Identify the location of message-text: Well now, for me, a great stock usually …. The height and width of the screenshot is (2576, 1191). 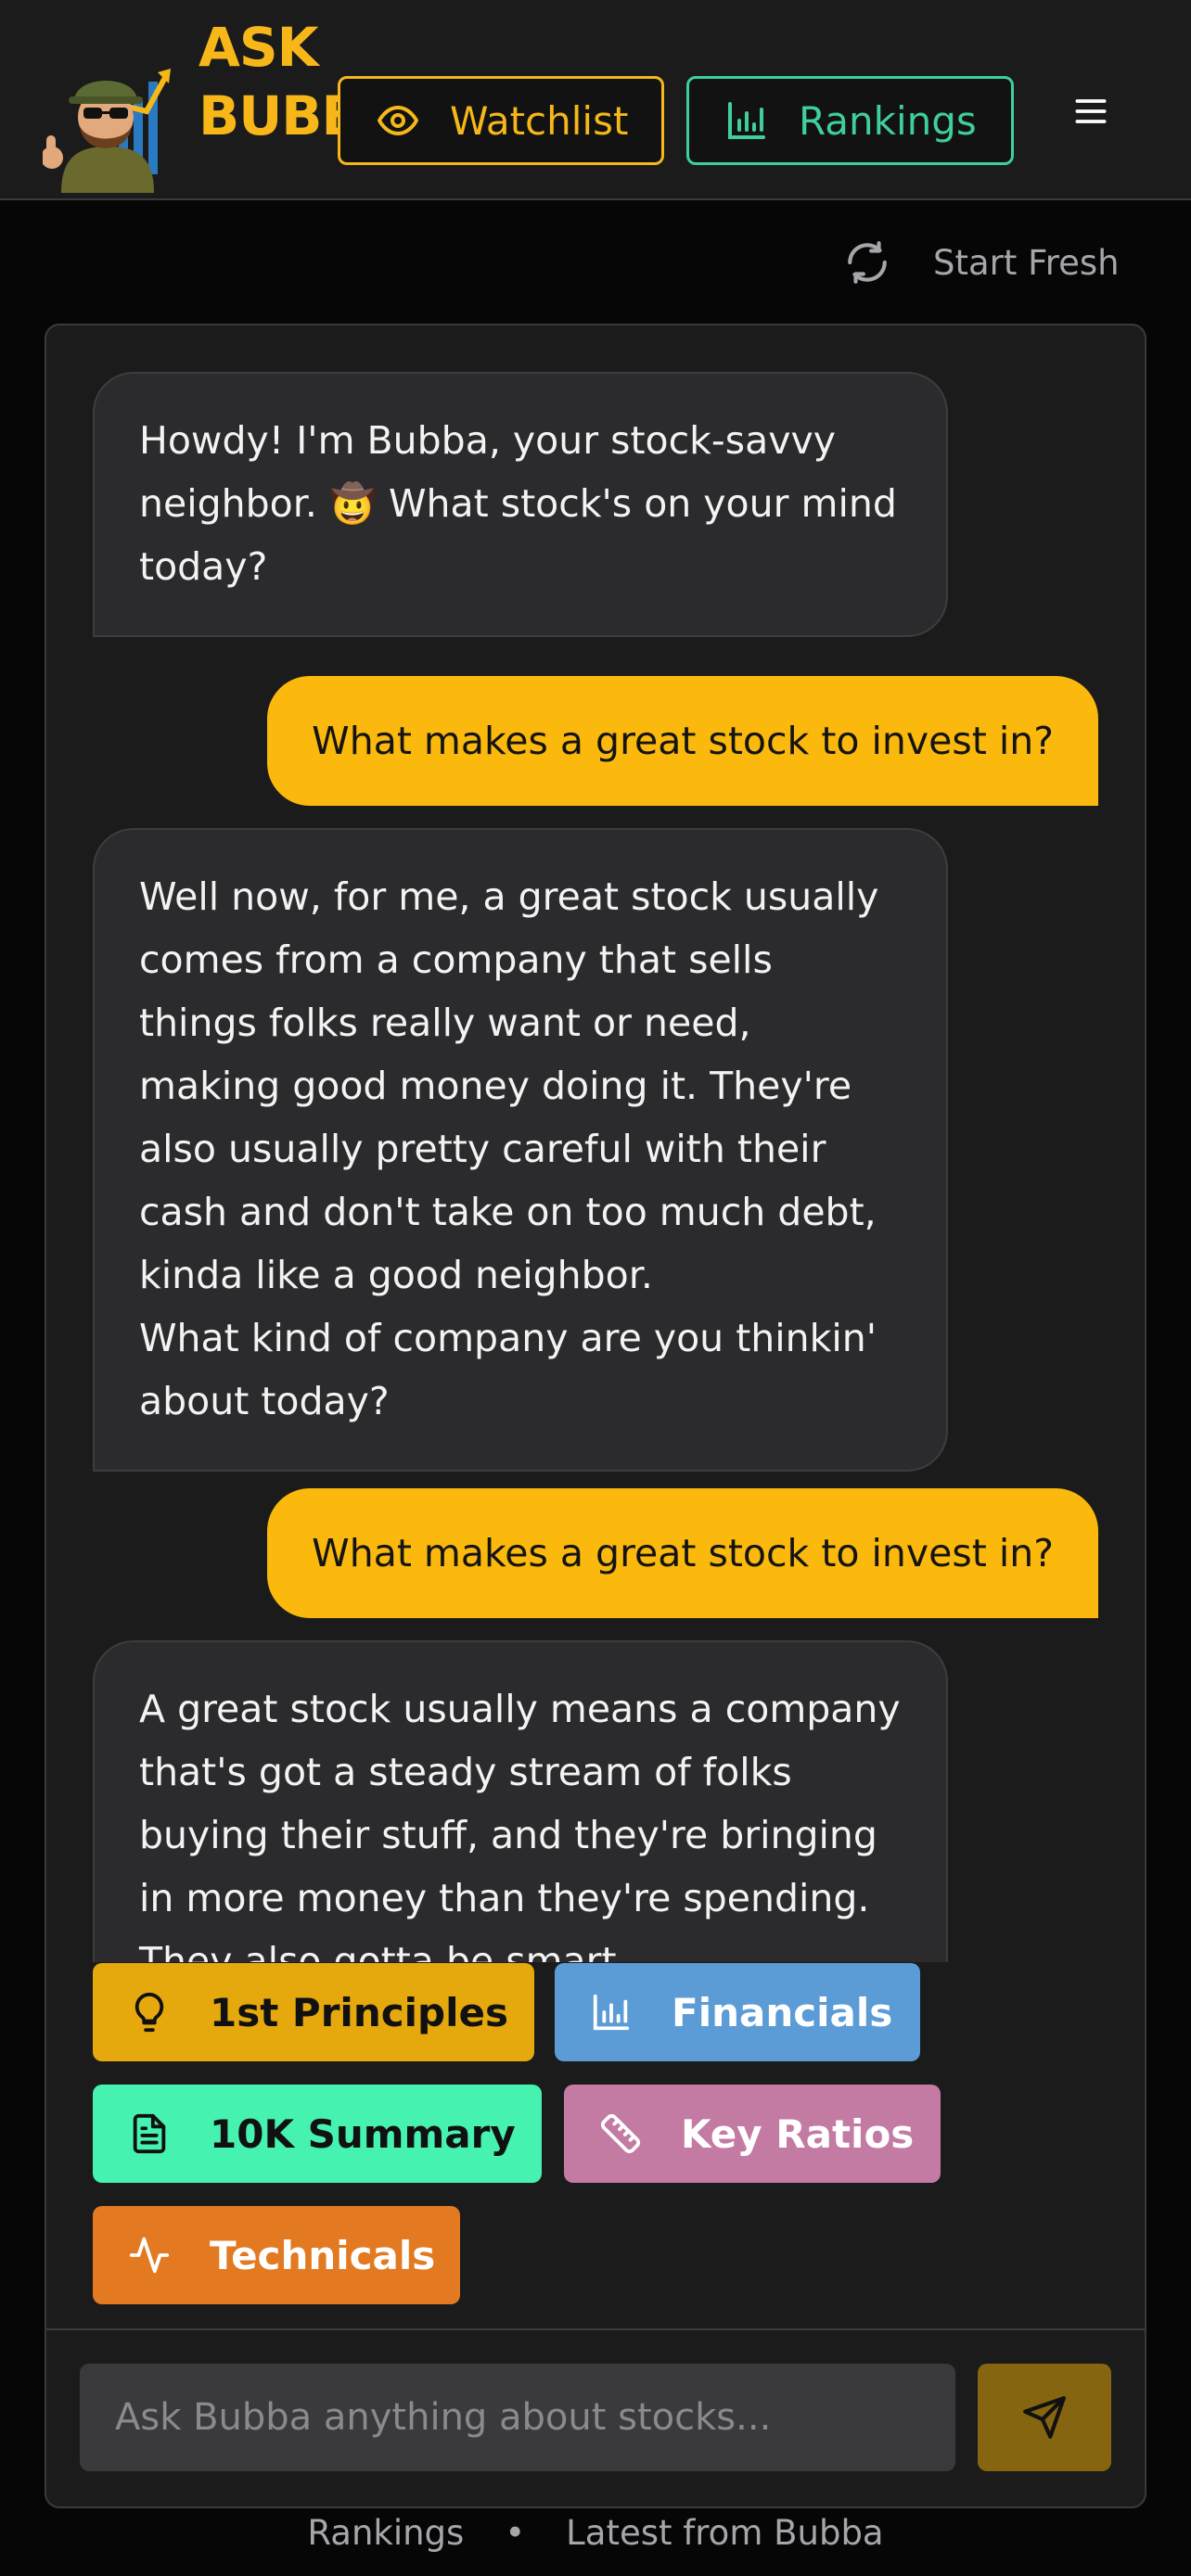
(509, 1085).